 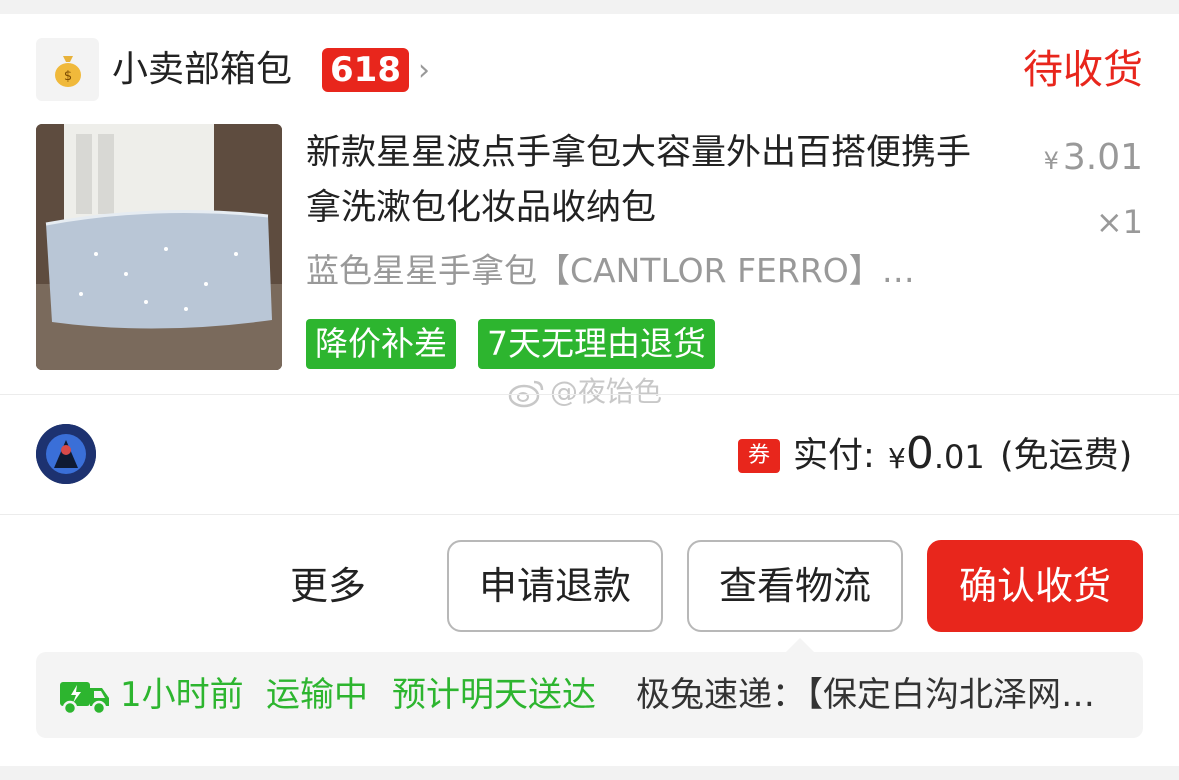 I want to click on promo-badge: 618, so click(x=365, y=70).